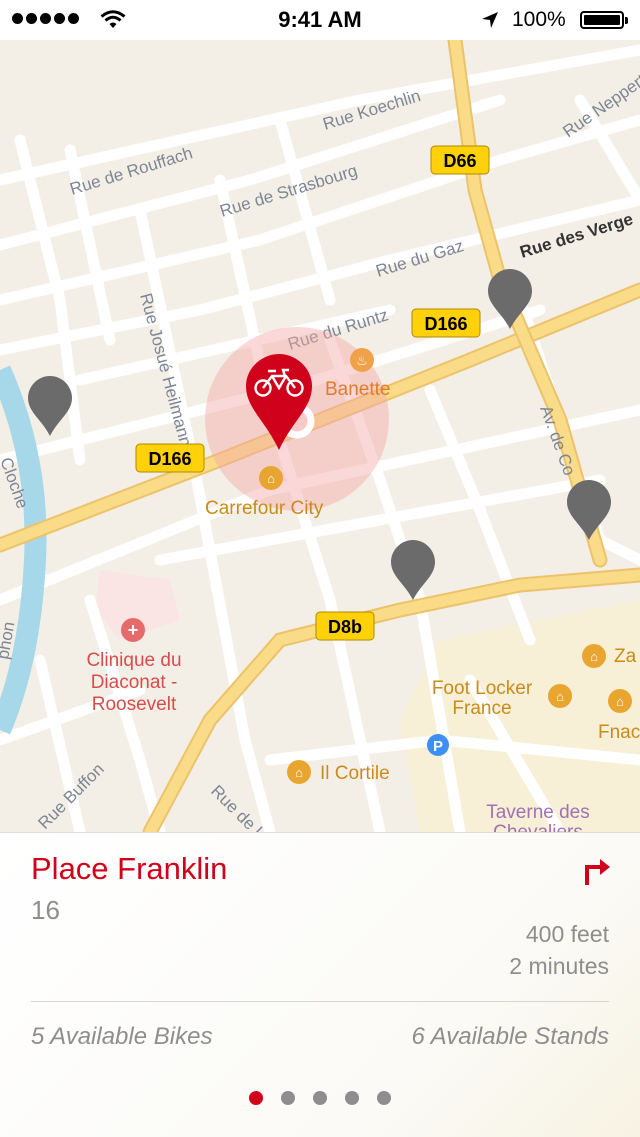 The image size is (640, 1137). I want to click on svg-text: Roosevelt, so click(134, 704).